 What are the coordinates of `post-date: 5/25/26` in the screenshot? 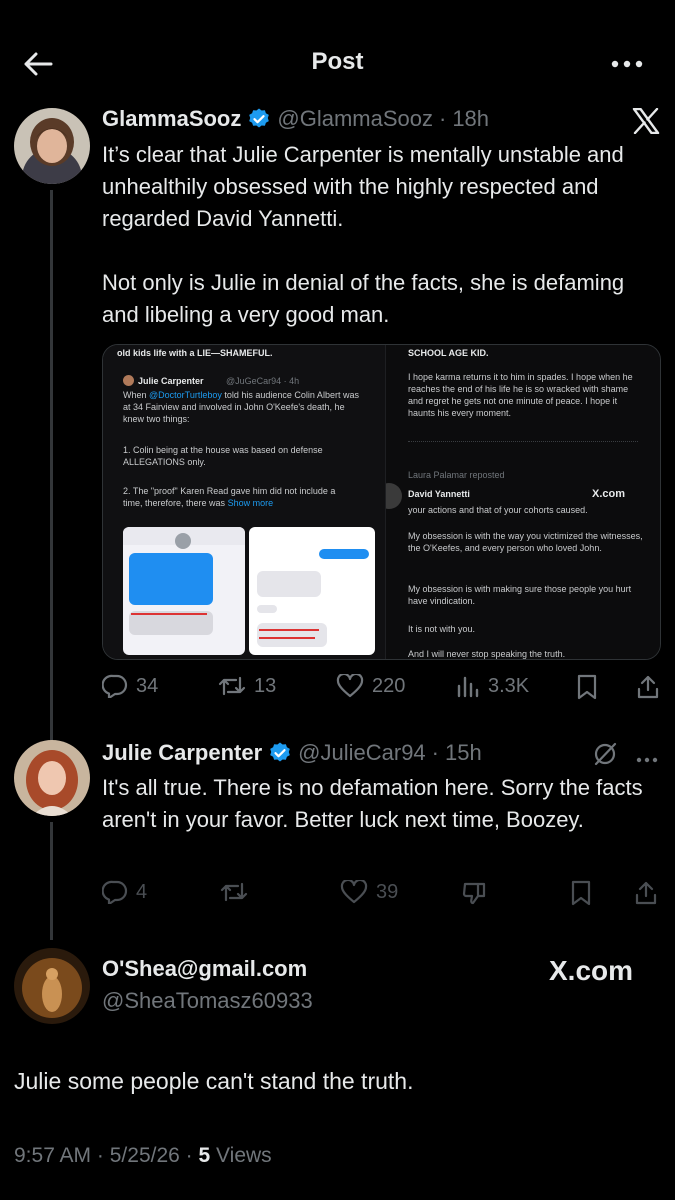 It's located at (145, 1155).